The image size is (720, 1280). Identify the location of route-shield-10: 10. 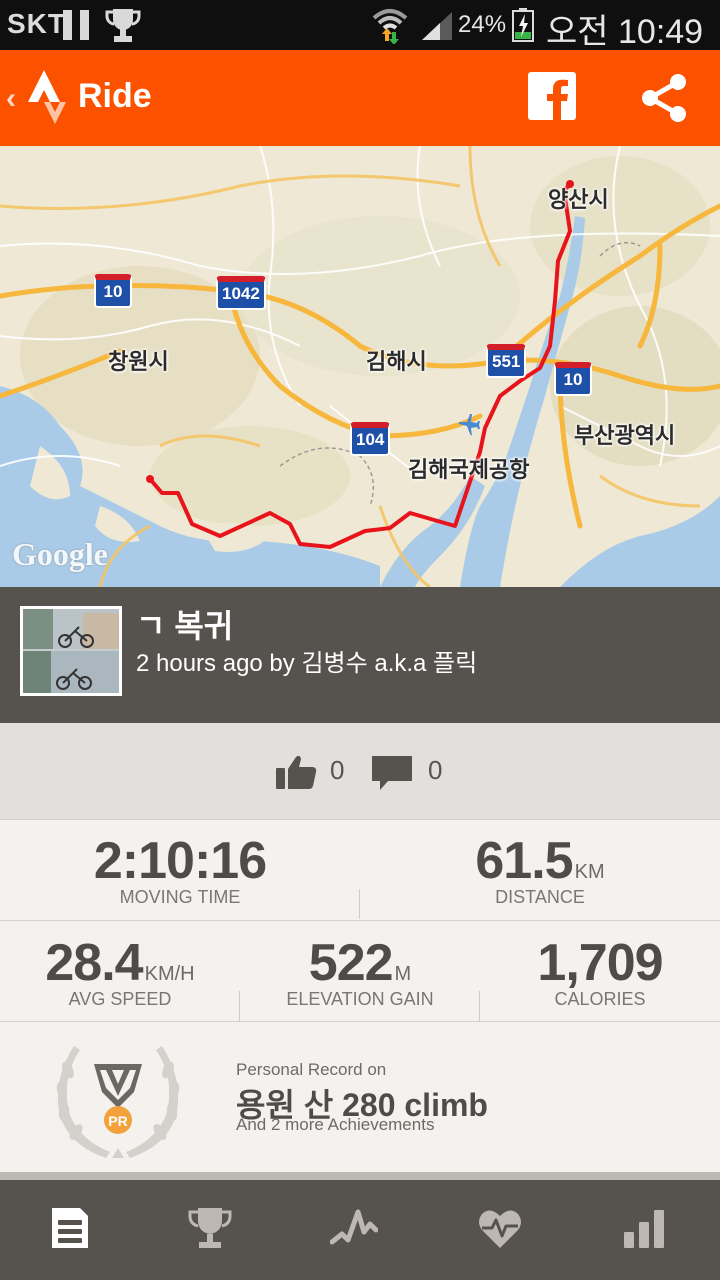
(113, 291).